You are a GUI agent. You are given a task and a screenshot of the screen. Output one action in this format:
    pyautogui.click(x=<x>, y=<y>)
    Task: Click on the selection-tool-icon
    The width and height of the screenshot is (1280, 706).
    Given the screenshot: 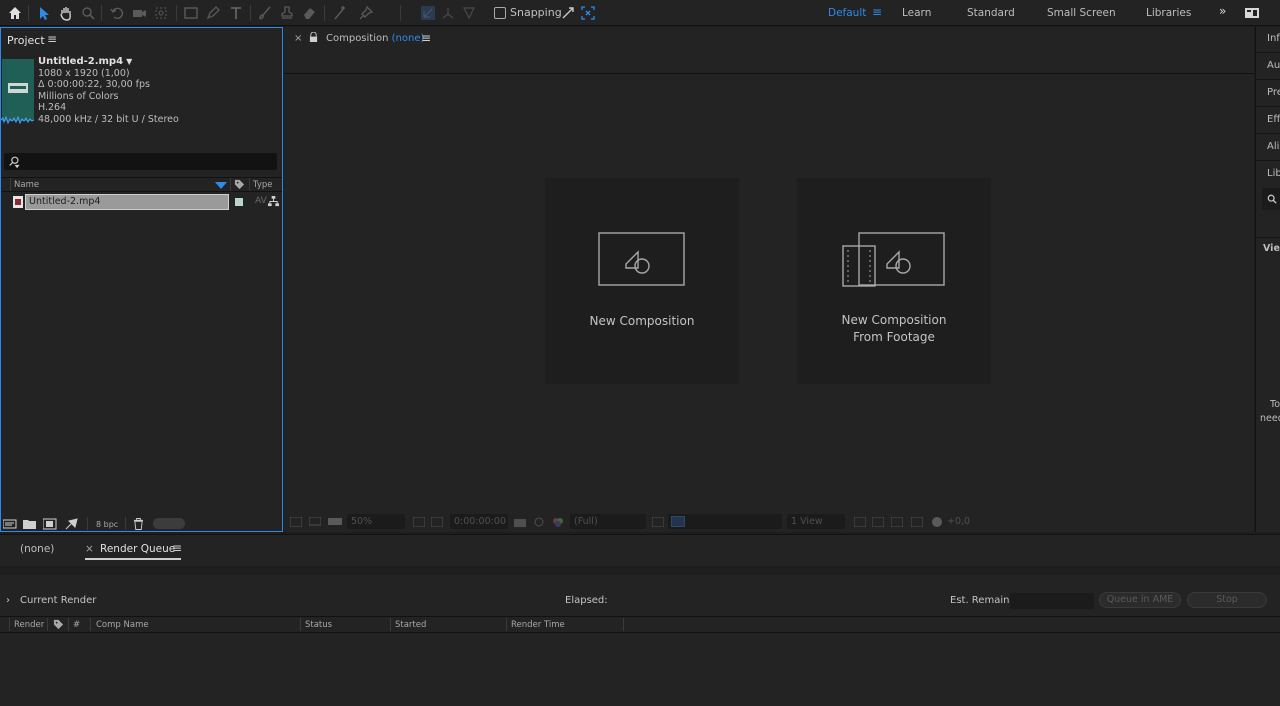 What is the action you would take?
    pyautogui.click(x=44, y=13)
    